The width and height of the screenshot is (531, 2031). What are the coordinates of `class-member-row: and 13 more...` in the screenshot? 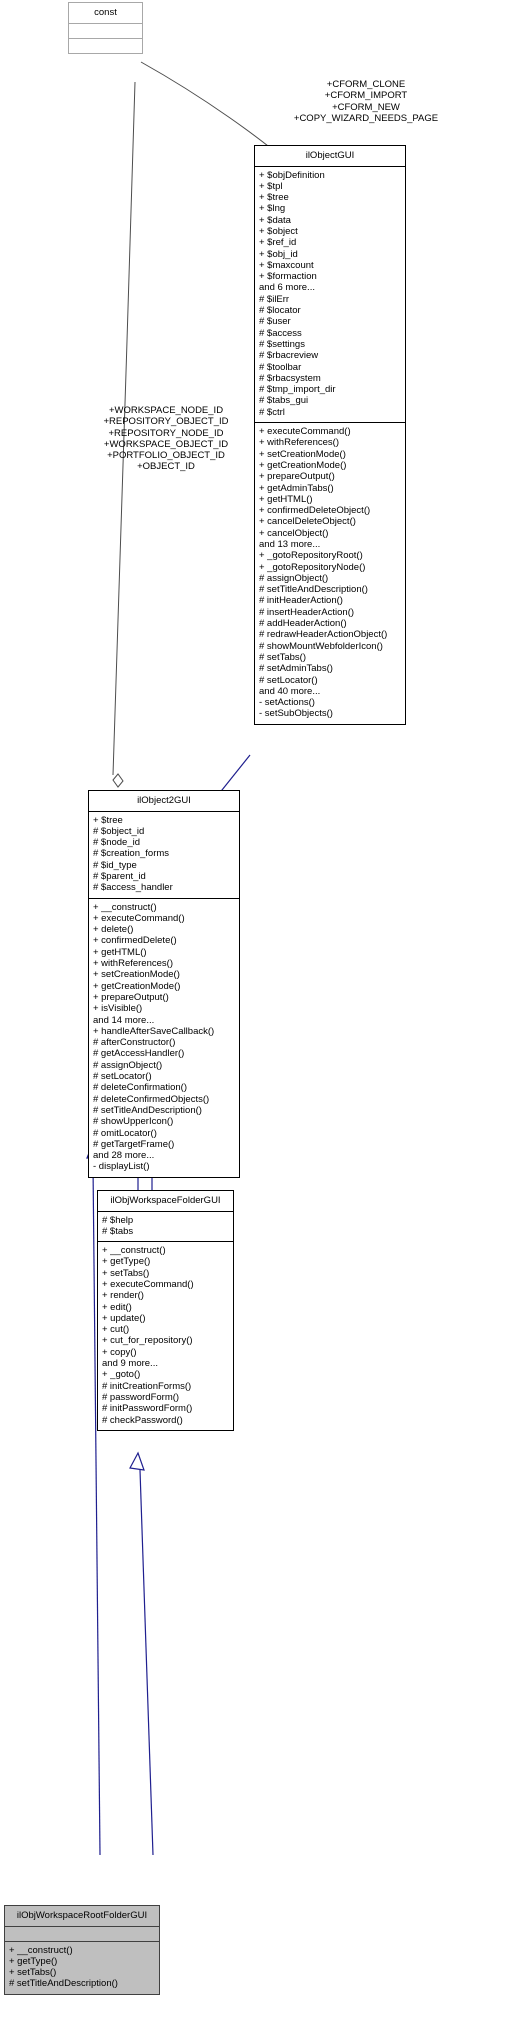 It's located at (290, 544).